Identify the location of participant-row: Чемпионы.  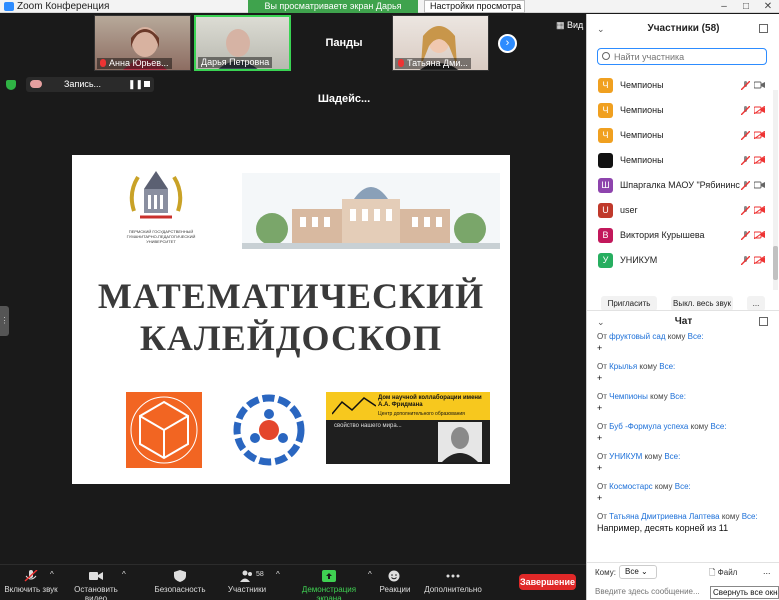
(680, 161).